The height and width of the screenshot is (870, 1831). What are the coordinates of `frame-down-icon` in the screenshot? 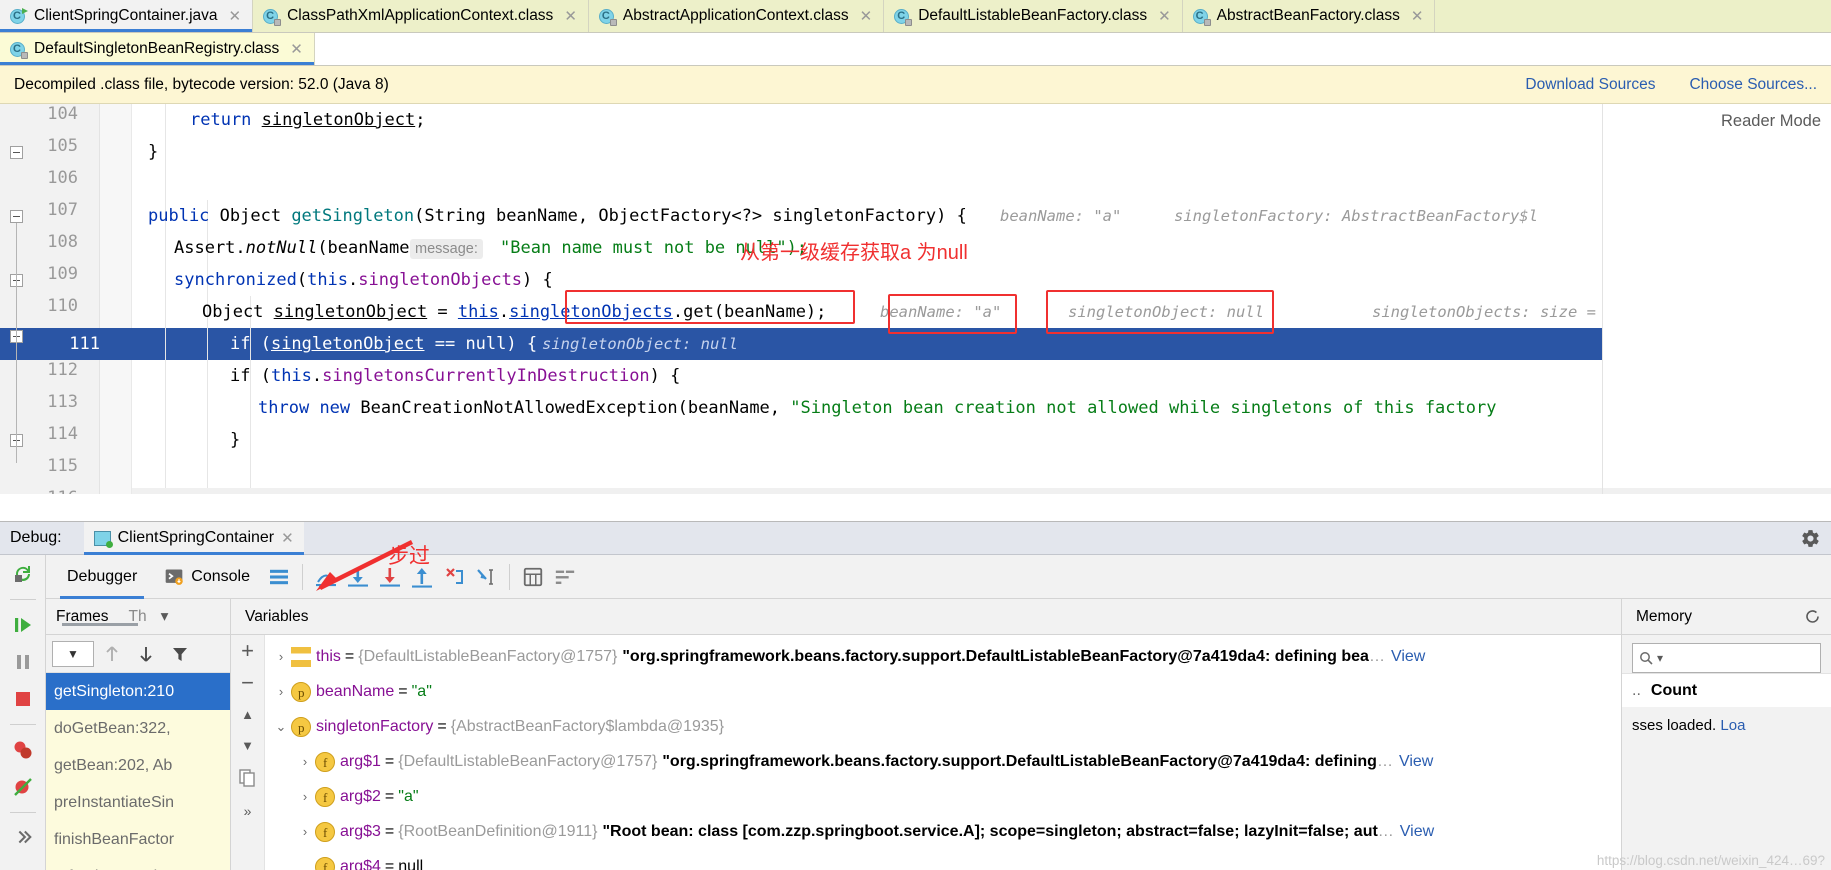 It's located at (146, 654).